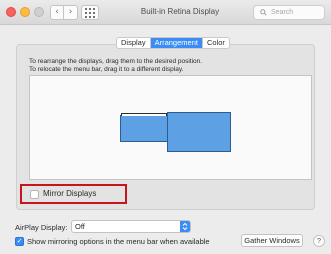 The width and height of the screenshot is (331, 254). I want to click on back-button: ‹, so click(57, 12).